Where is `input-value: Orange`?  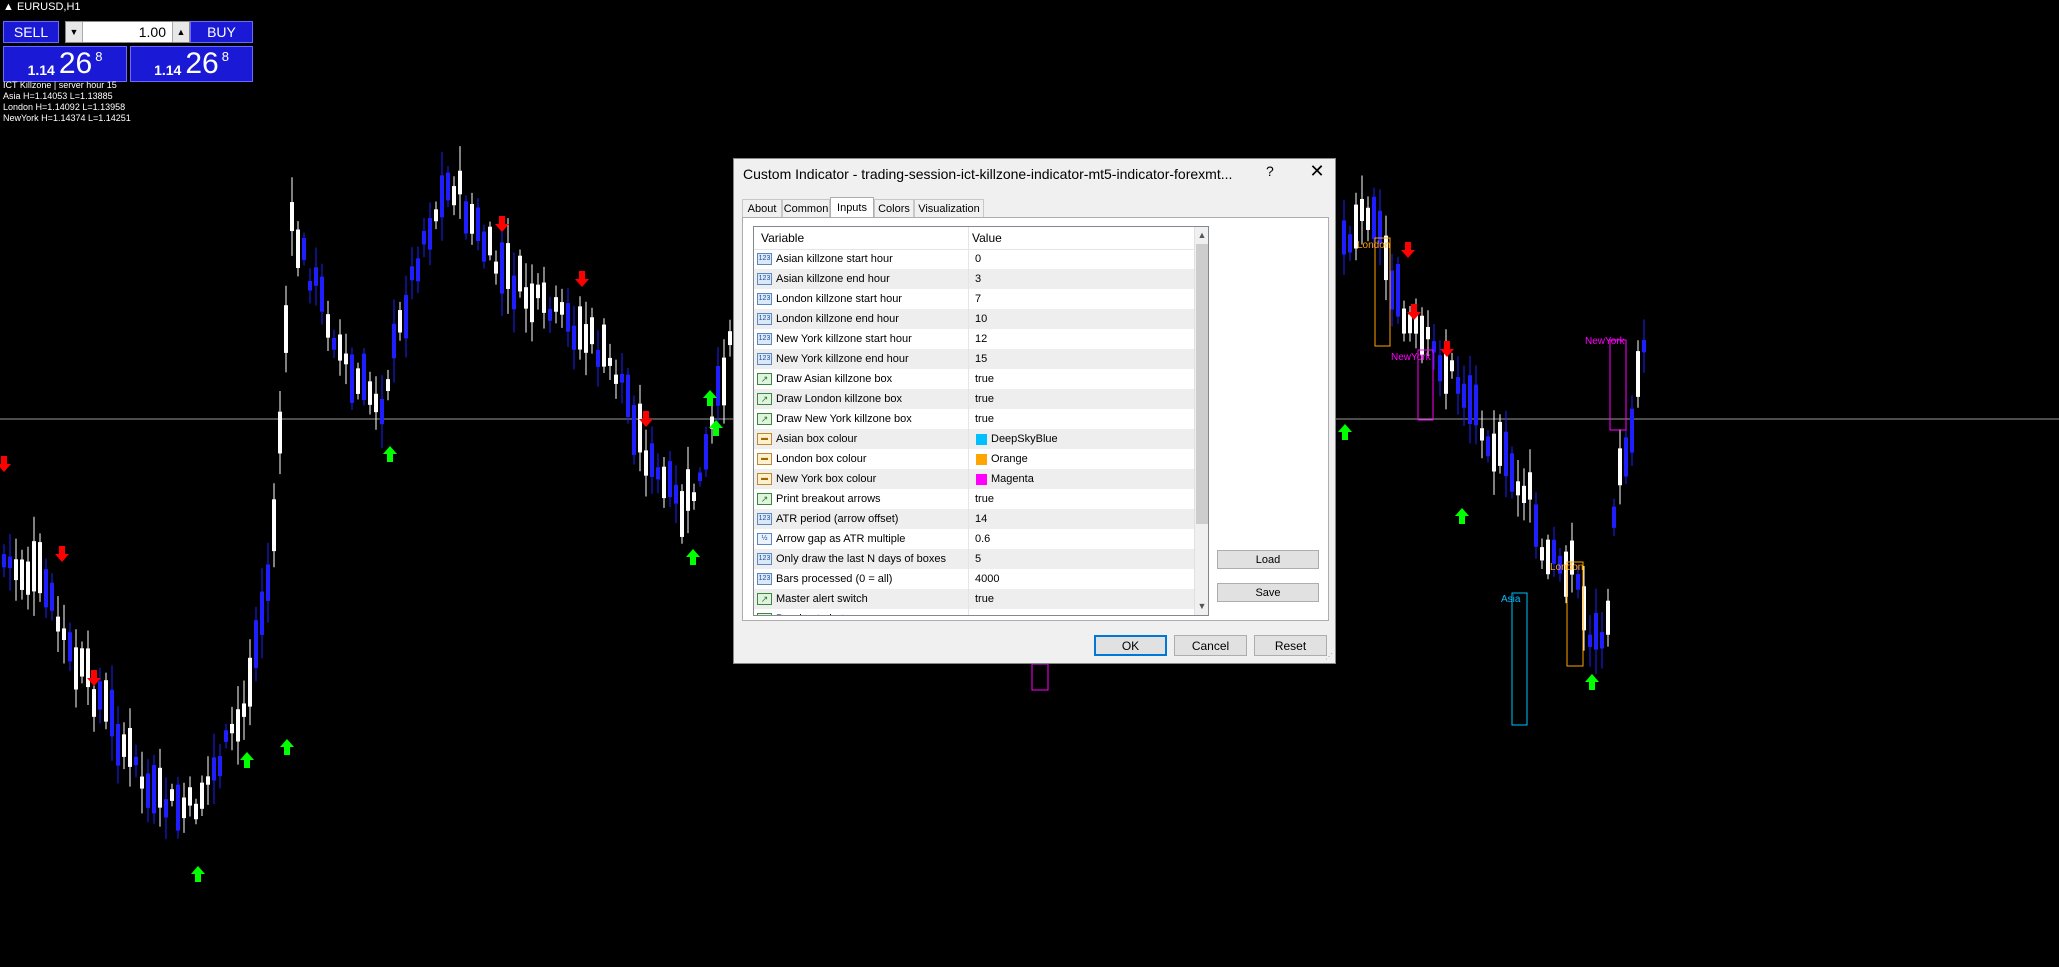 input-value: Orange is located at coordinates (1009, 459).